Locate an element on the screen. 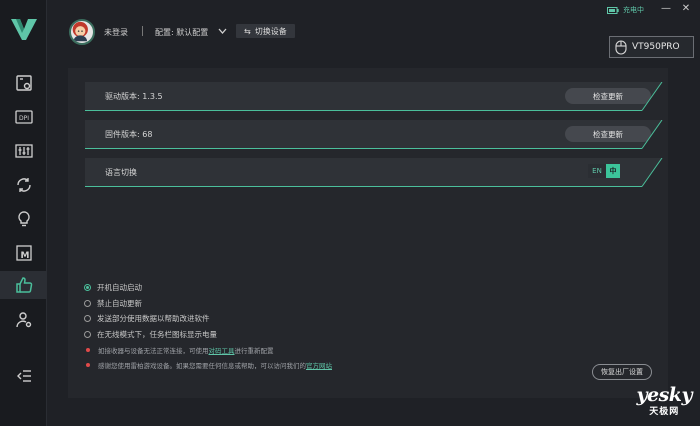  device-badge: VT950PRO is located at coordinates (651, 47).